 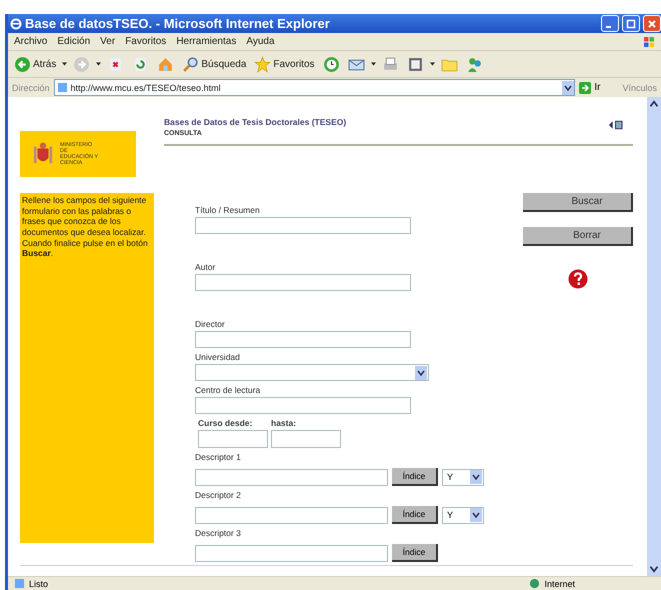 What do you see at coordinates (31, 87) in the screenshot?
I see `address-label: Dirección` at bounding box center [31, 87].